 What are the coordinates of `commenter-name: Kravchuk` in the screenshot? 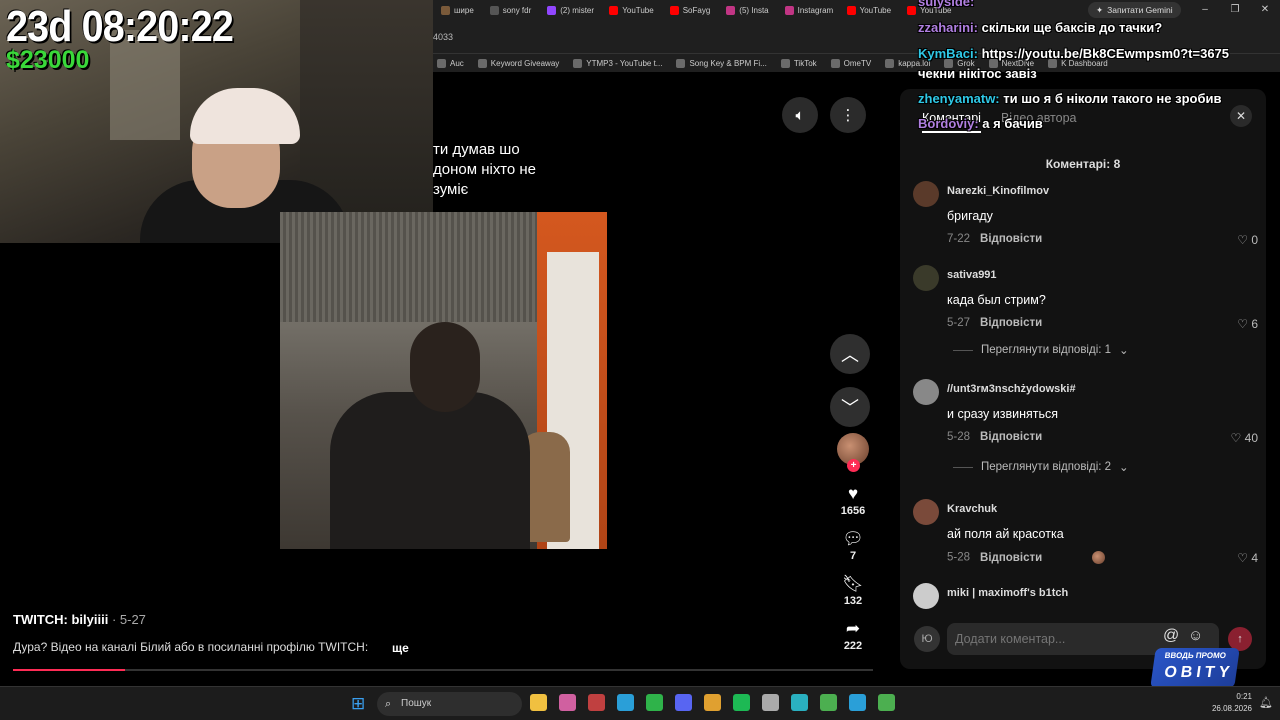 It's located at (972, 509).